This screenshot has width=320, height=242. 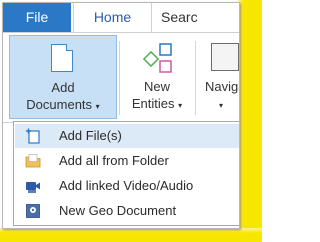 What do you see at coordinates (62, 58) in the screenshot?
I see `document-icon` at bounding box center [62, 58].